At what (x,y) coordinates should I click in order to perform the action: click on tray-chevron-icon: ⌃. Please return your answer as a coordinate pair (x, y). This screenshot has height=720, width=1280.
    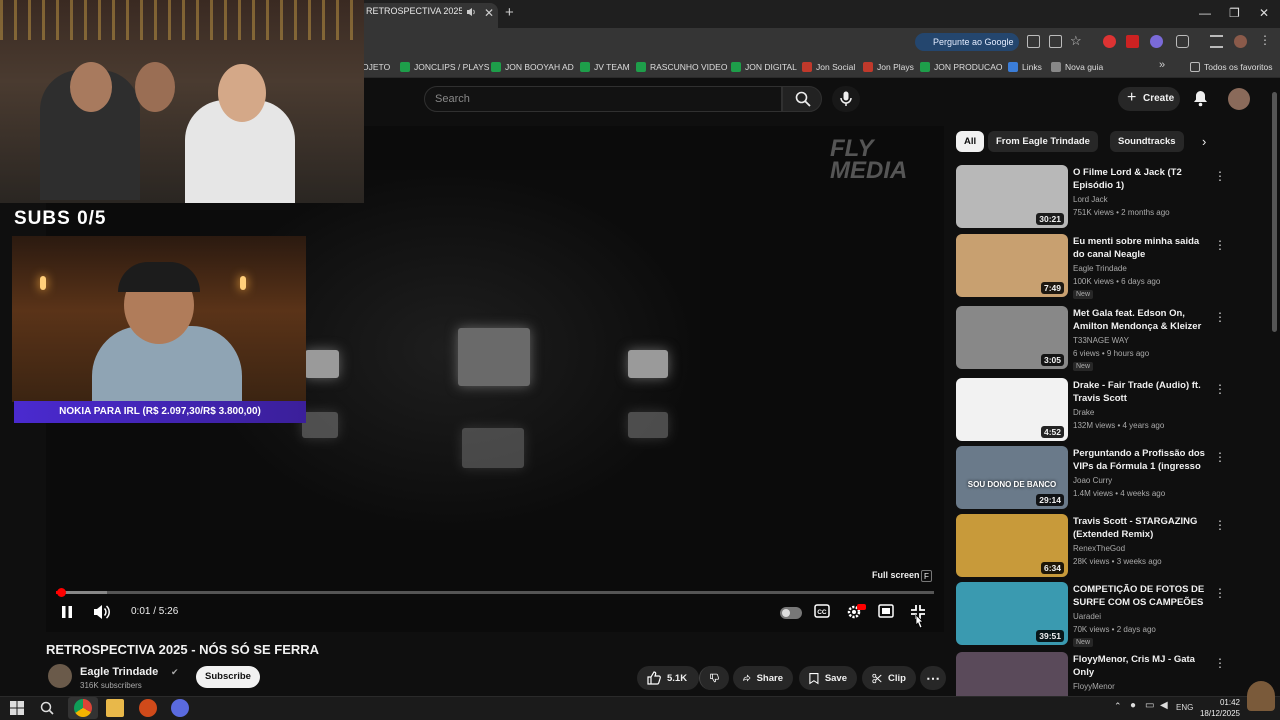
    Looking at the image, I should click on (1118, 706).